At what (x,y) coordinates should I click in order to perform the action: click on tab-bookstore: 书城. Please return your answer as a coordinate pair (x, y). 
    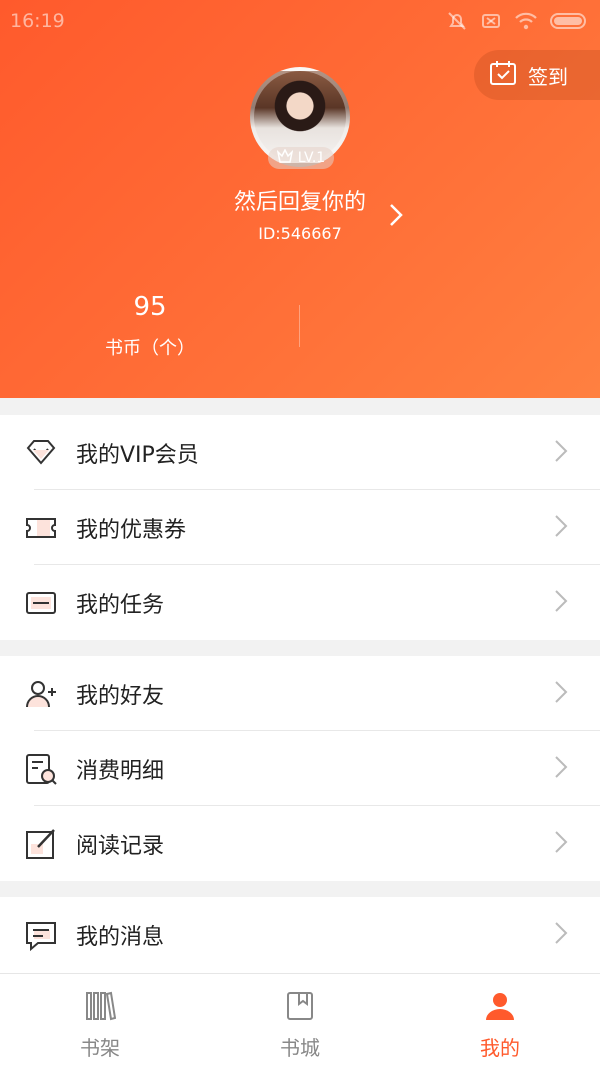
    Looking at the image, I should click on (300, 1020).